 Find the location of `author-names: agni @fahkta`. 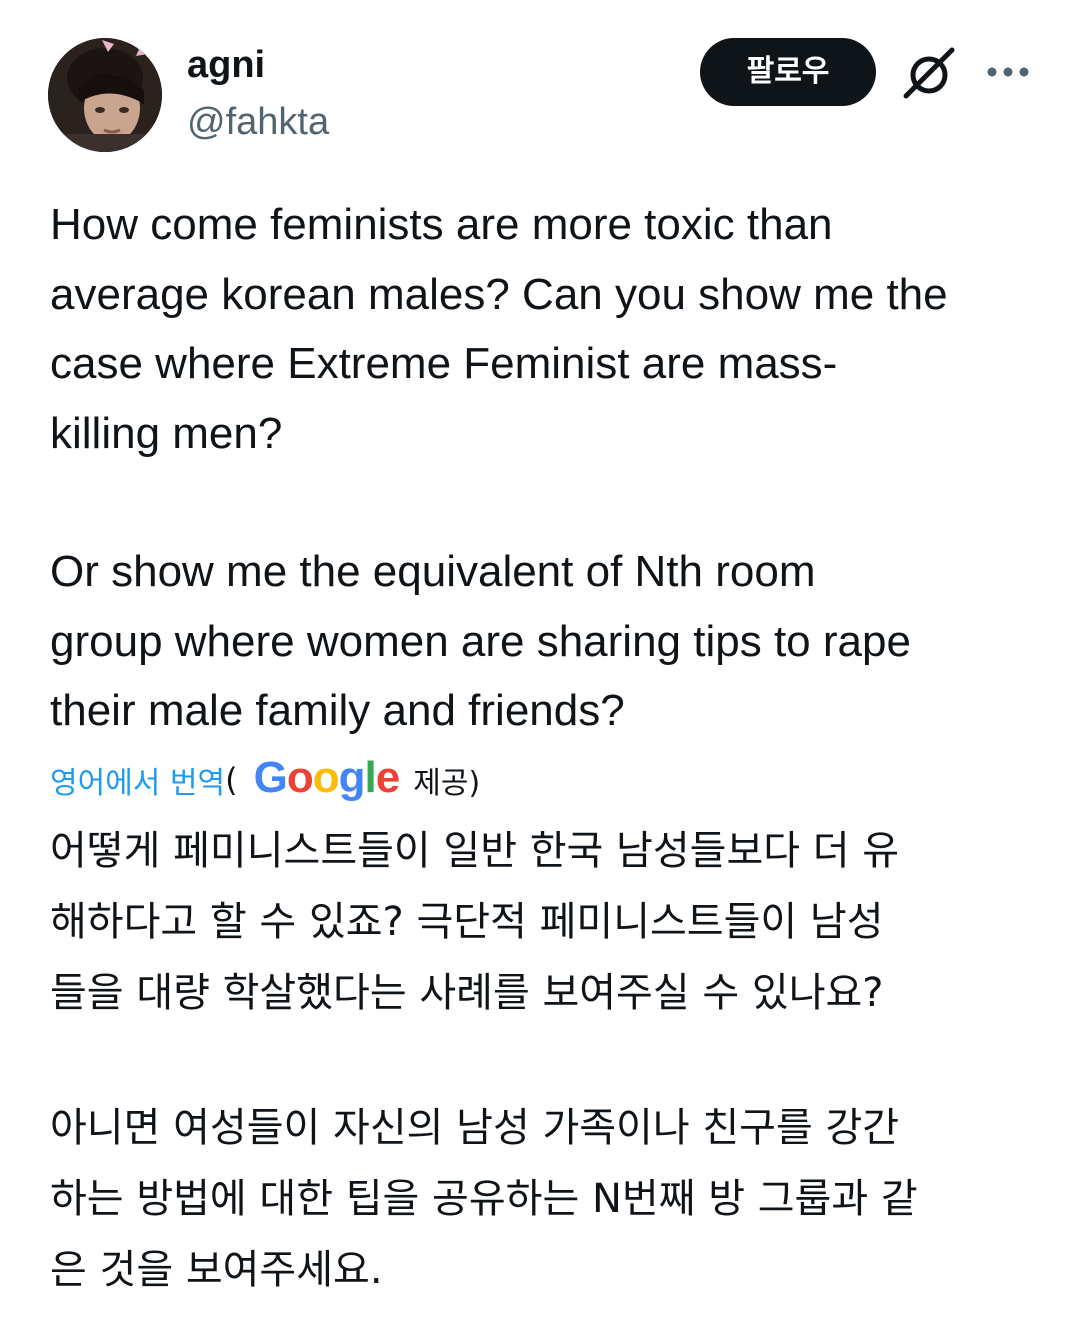

author-names: agni @fahkta is located at coordinates (258, 94).